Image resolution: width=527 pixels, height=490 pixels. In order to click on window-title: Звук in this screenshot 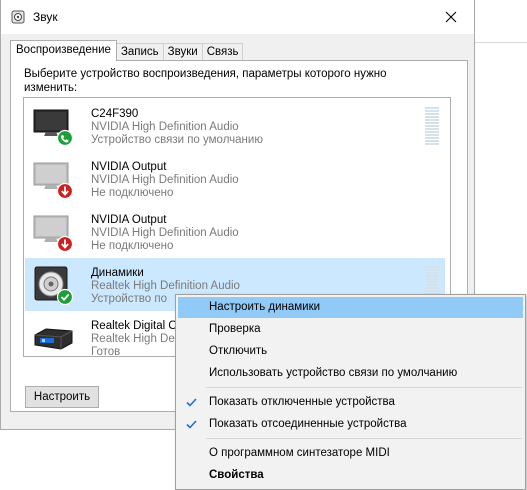, I will do `click(45, 17)`.